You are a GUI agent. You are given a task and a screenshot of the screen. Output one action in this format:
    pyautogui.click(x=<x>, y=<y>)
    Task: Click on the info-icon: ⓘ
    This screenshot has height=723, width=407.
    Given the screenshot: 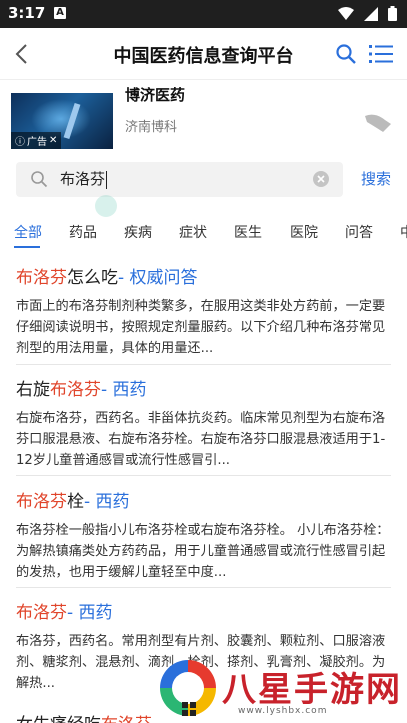 What is the action you would take?
    pyautogui.click(x=20, y=142)
    